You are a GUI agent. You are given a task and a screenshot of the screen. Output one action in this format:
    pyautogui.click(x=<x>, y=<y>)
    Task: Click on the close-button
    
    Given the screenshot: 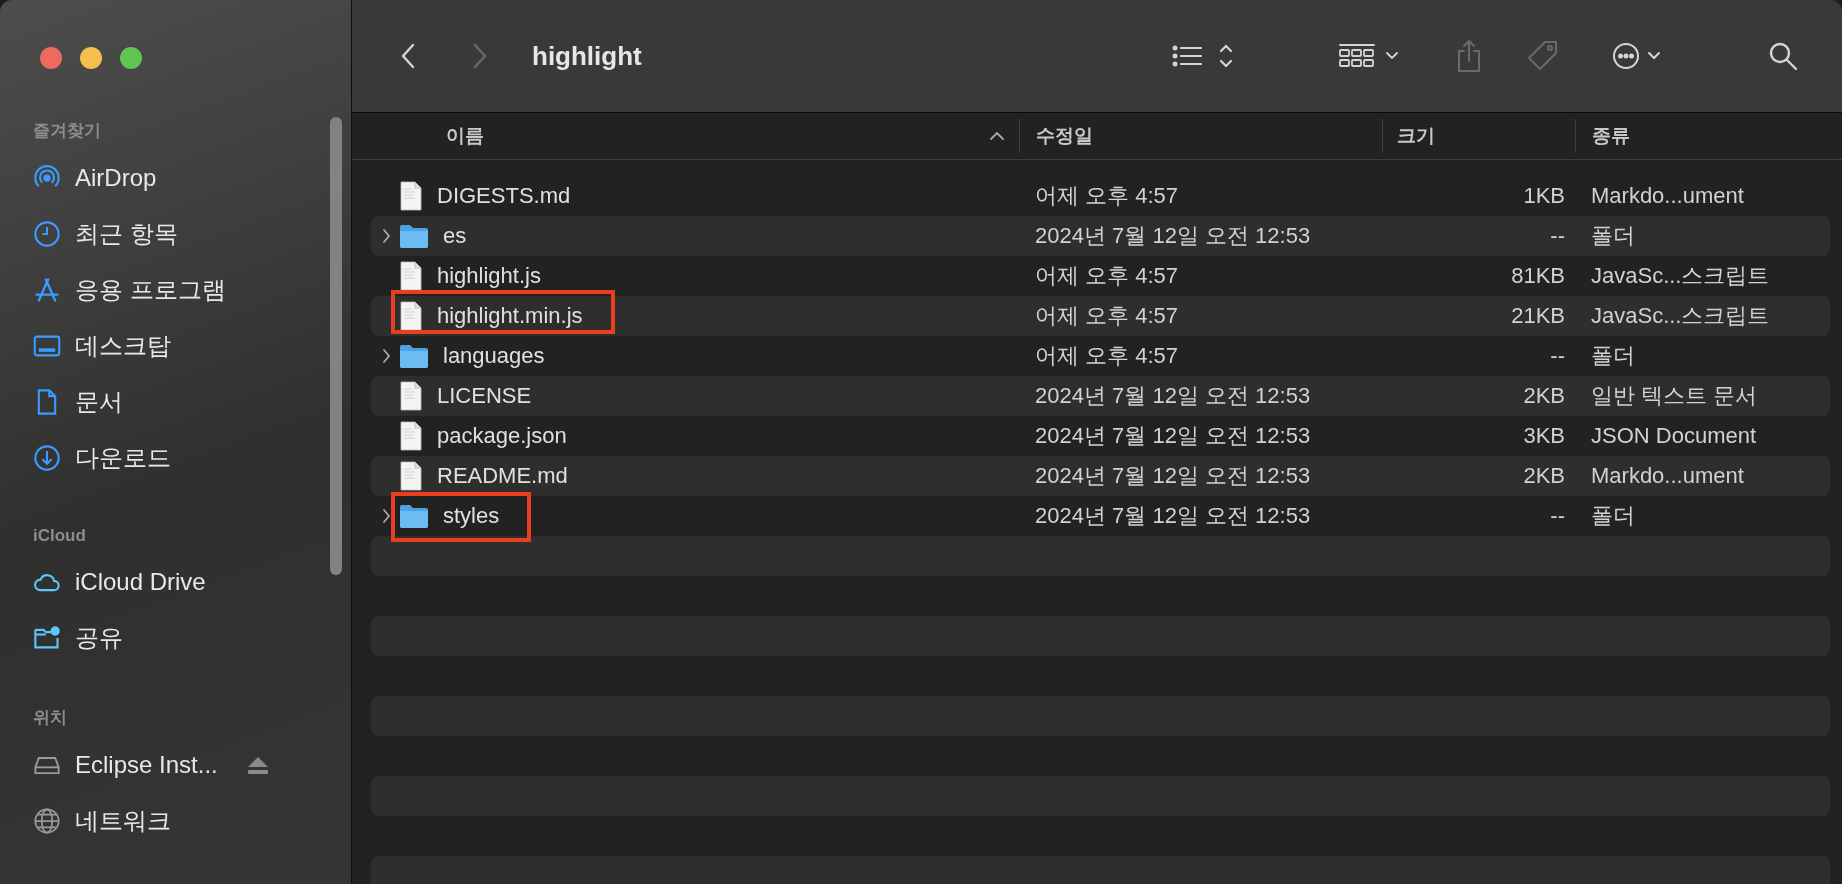 What is the action you would take?
    pyautogui.click(x=51, y=58)
    